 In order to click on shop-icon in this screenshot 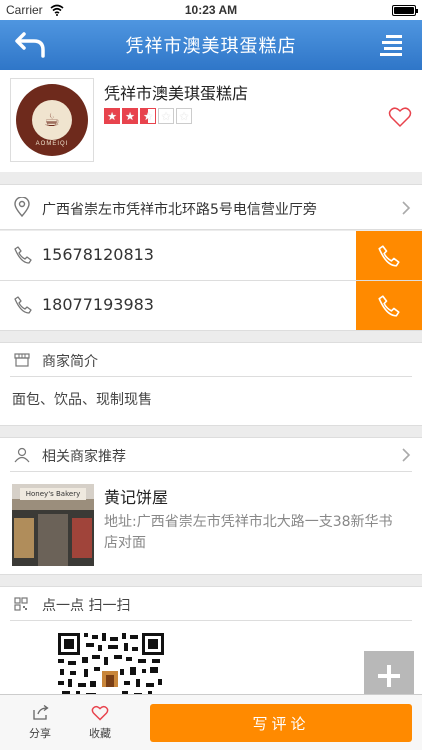, I will do `click(22, 360)`.